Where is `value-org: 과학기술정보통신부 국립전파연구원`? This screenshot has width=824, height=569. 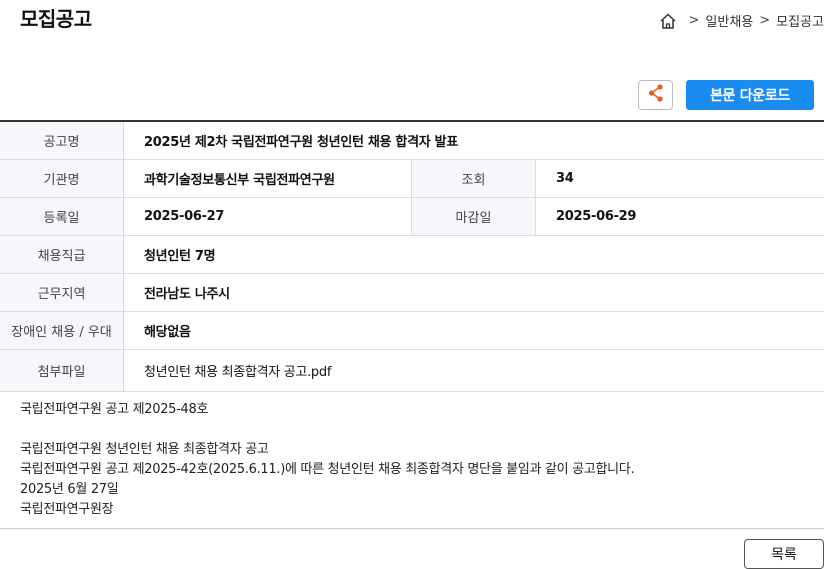
value-org: 과학기술정보통신부 국립전파연구원 is located at coordinates (268, 178).